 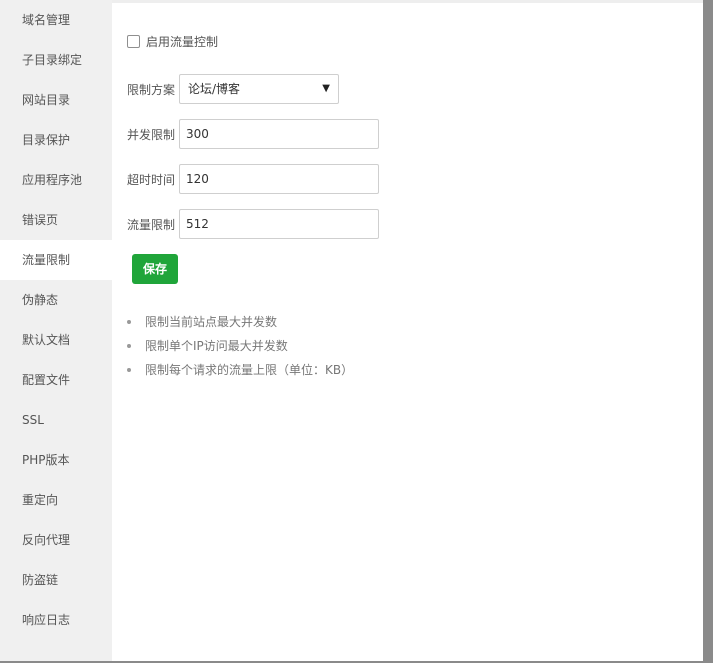 I want to click on sidebar-item-rewrite: 伪静态, so click(x=56, y=300).